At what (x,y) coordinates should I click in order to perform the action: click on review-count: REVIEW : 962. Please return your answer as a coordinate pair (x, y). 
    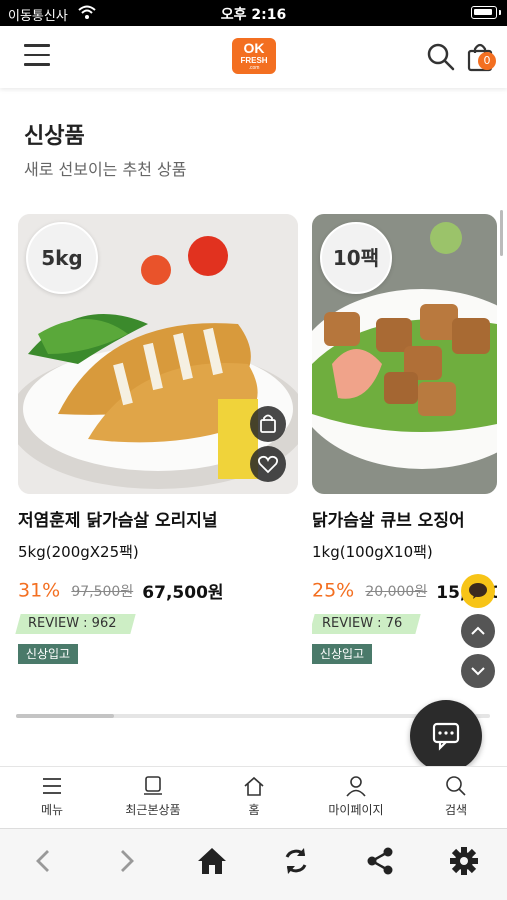
    Looking at the image, I should click on (75, 624).